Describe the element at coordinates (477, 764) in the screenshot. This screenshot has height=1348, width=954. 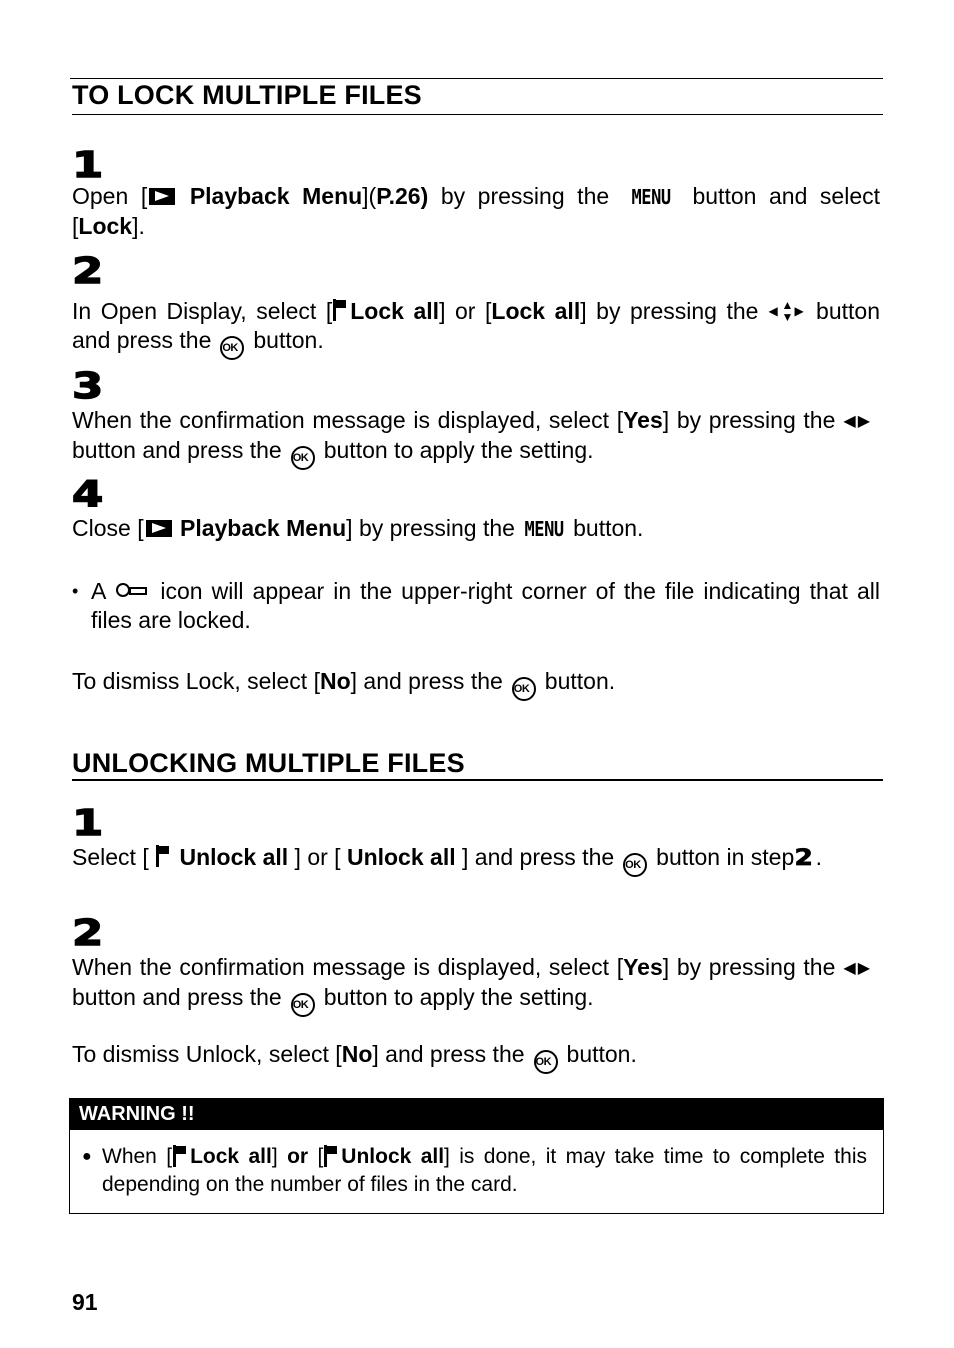
I see `unlock-section-heading: UNLOCKING MULTIPLE FILES` at that location.